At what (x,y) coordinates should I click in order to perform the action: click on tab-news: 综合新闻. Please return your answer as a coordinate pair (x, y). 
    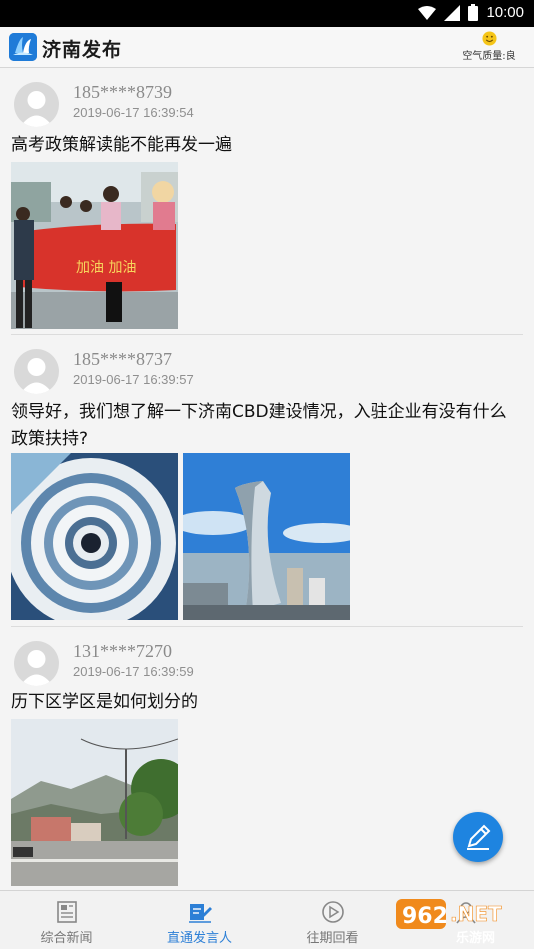
    Looking at the image, I should click on (66, 920).